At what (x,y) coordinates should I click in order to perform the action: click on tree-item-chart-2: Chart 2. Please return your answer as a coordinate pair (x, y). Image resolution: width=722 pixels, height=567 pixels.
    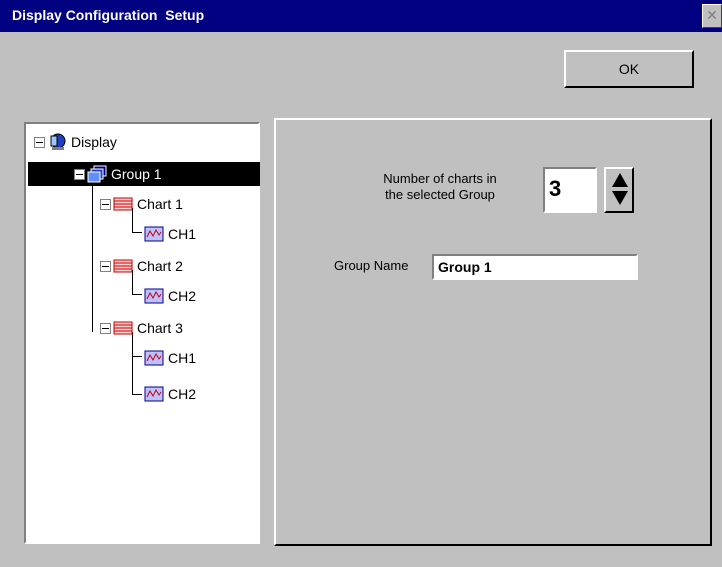
    Looking at the image, I should click on (141, 266).